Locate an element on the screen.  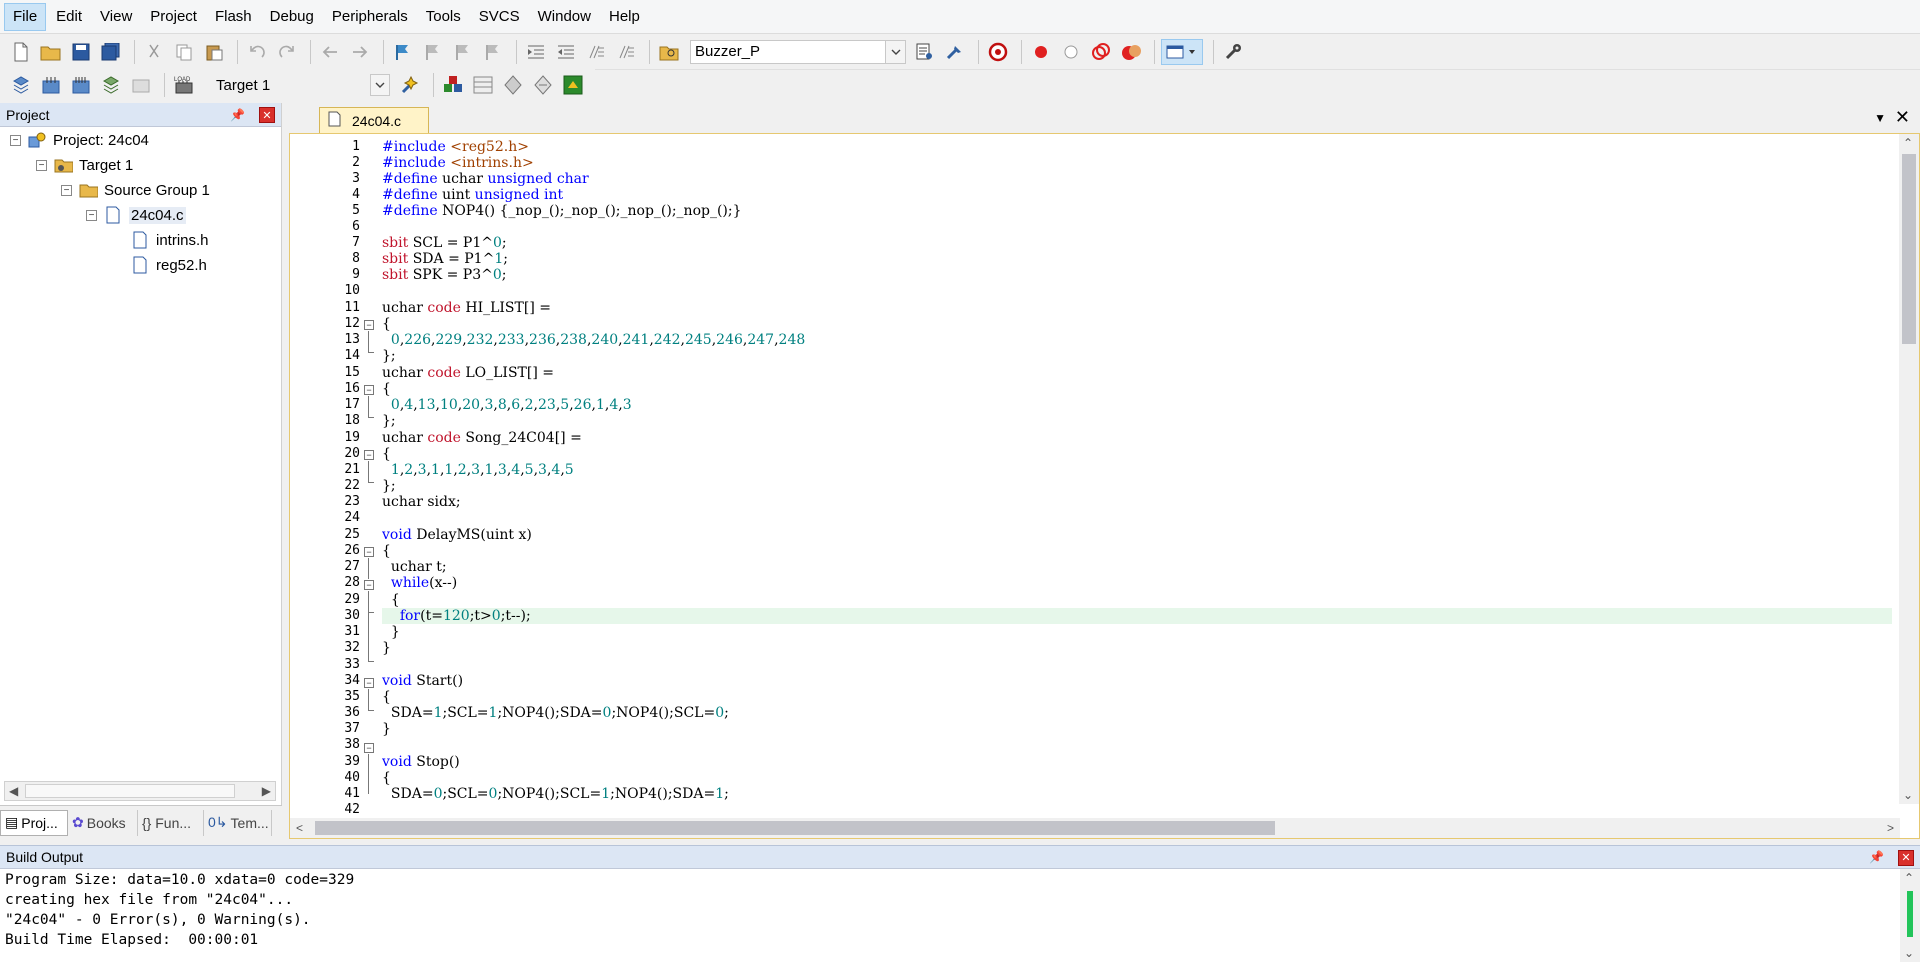
open-file-icon is located at coordinates (51, 52).